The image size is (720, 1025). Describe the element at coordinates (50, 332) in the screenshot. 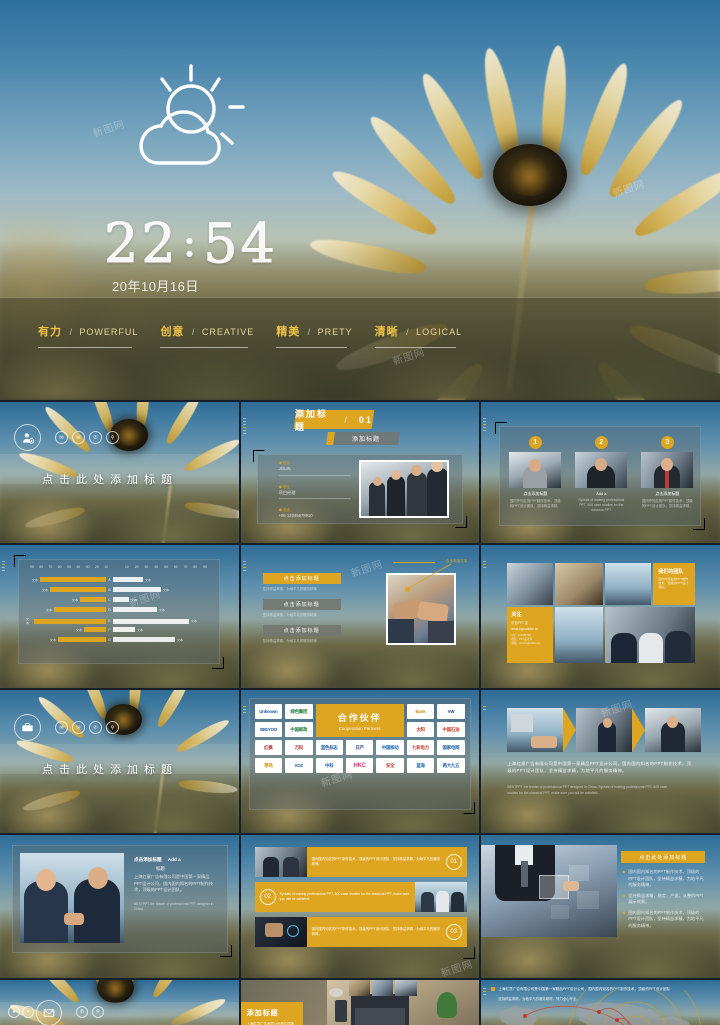

I see `nav-label-cn: 有力` at that location.